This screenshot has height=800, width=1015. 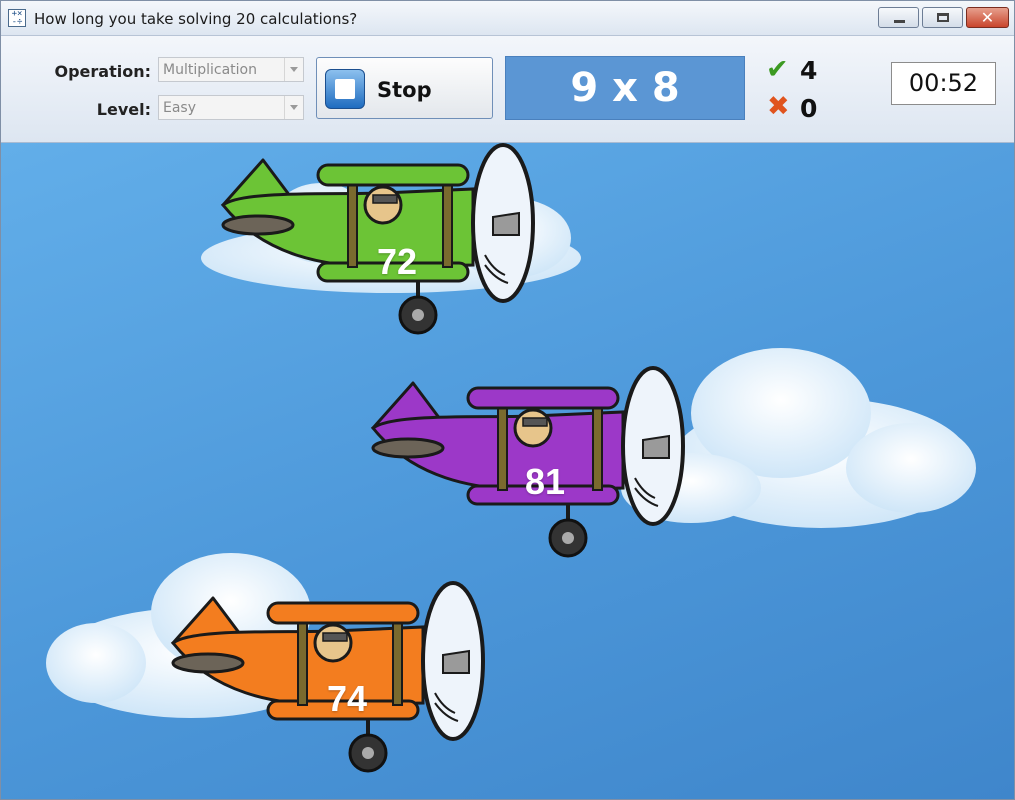 I want to click on maximize-button, so click(x=942, y=17).